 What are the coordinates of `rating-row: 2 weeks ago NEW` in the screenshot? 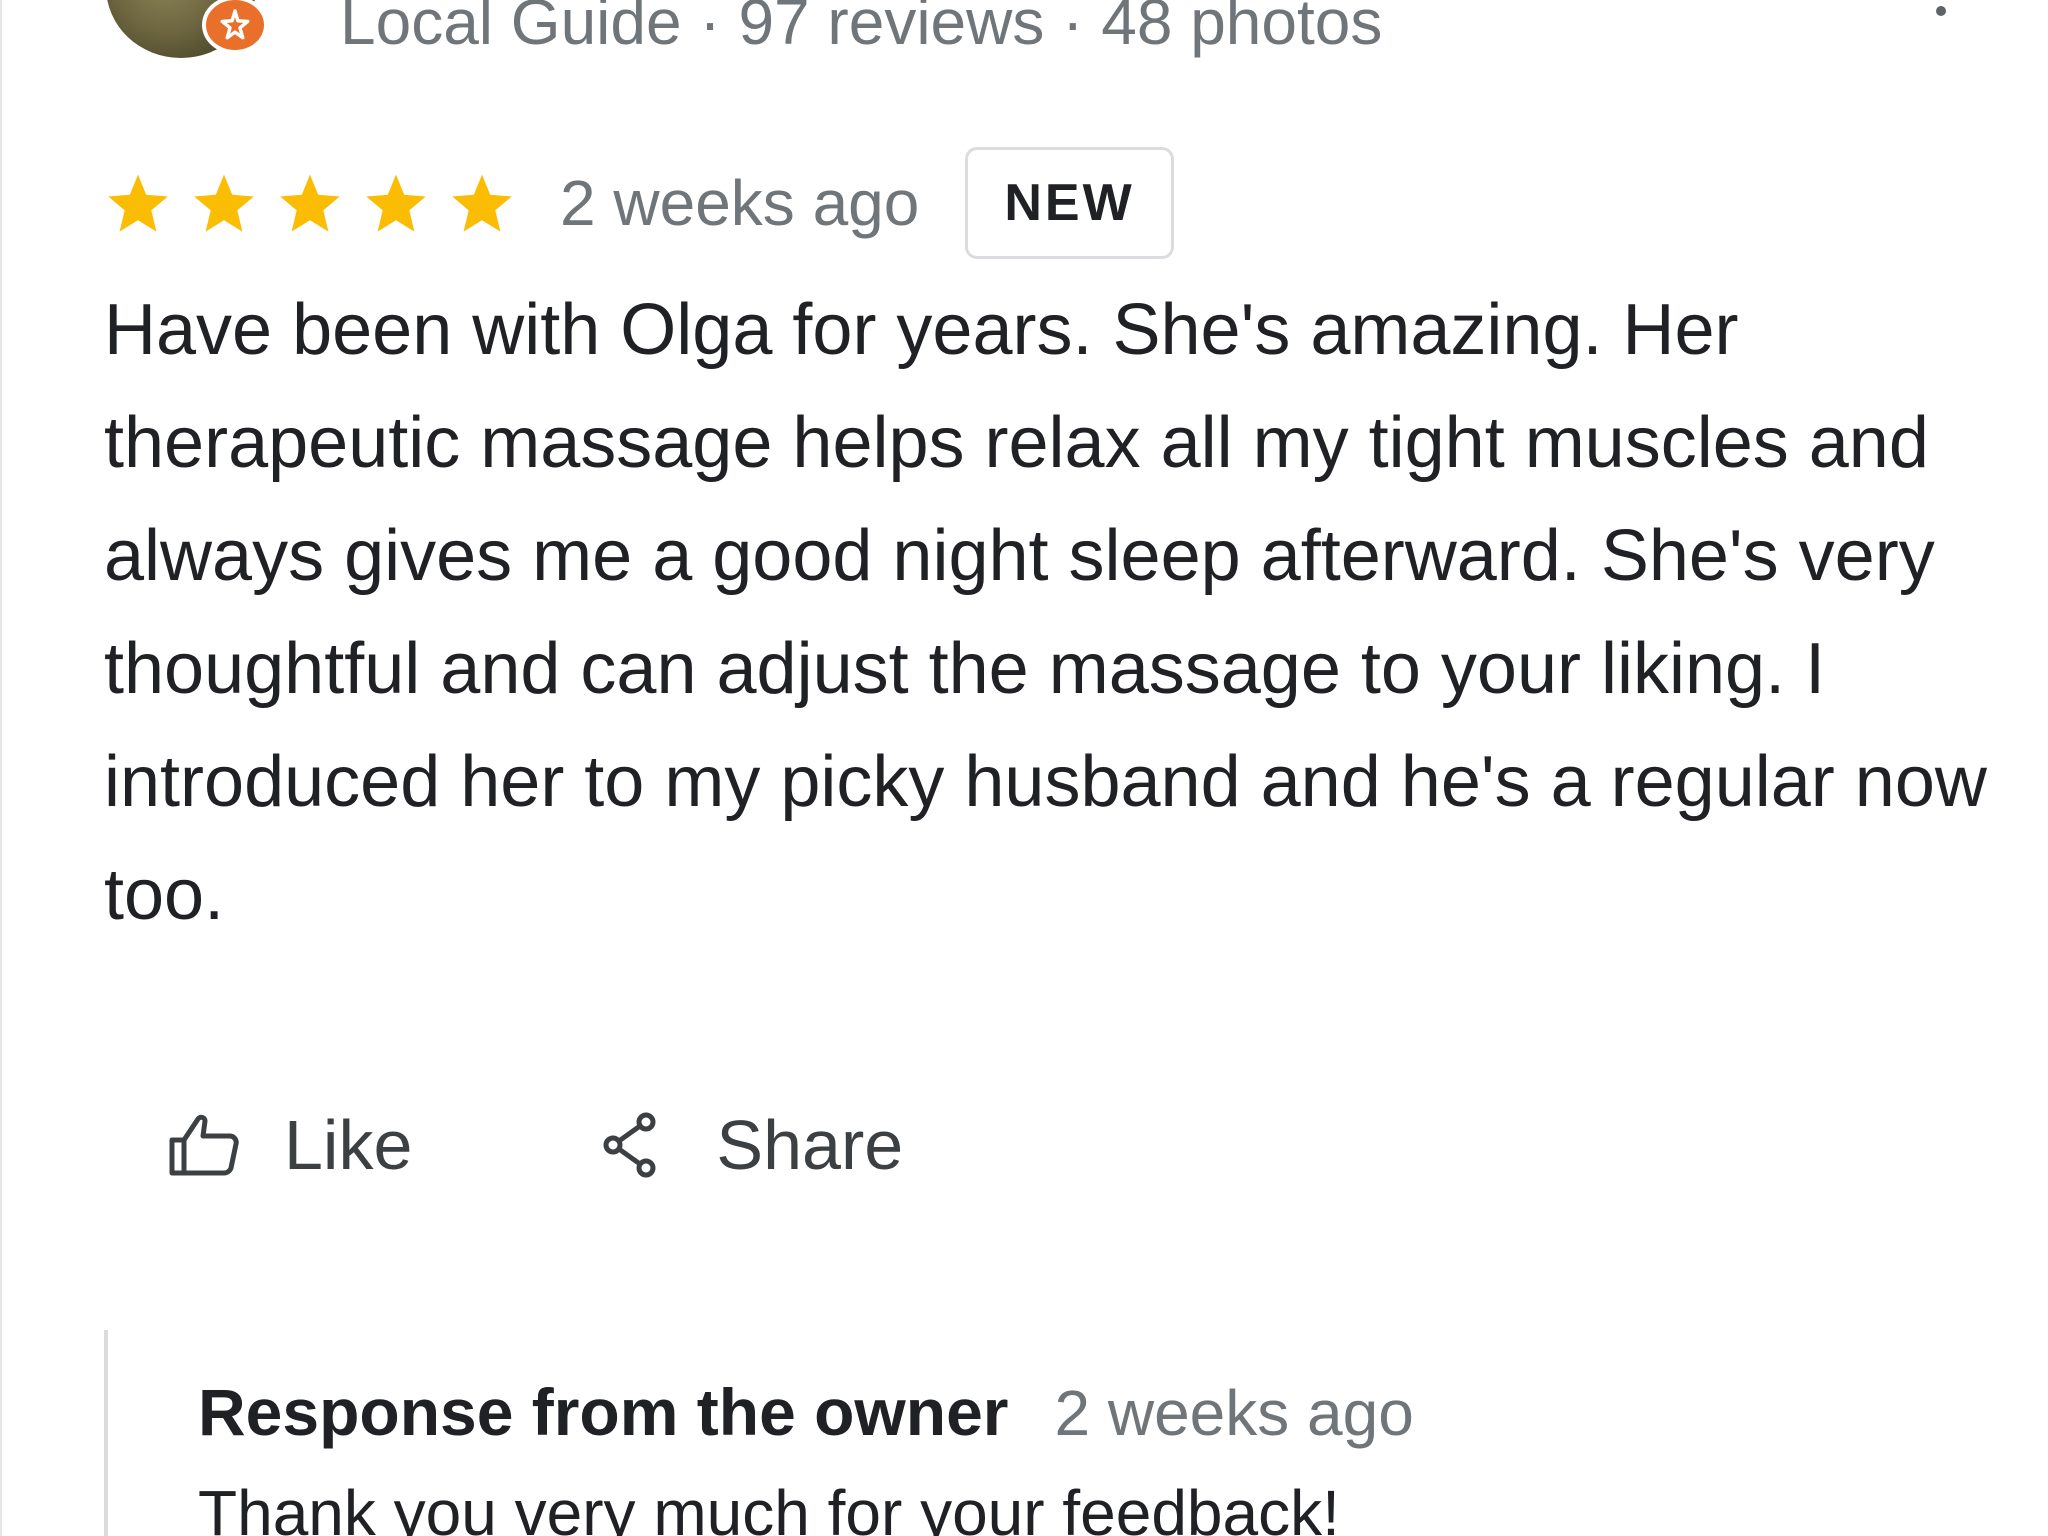 It's located at (639, 203).